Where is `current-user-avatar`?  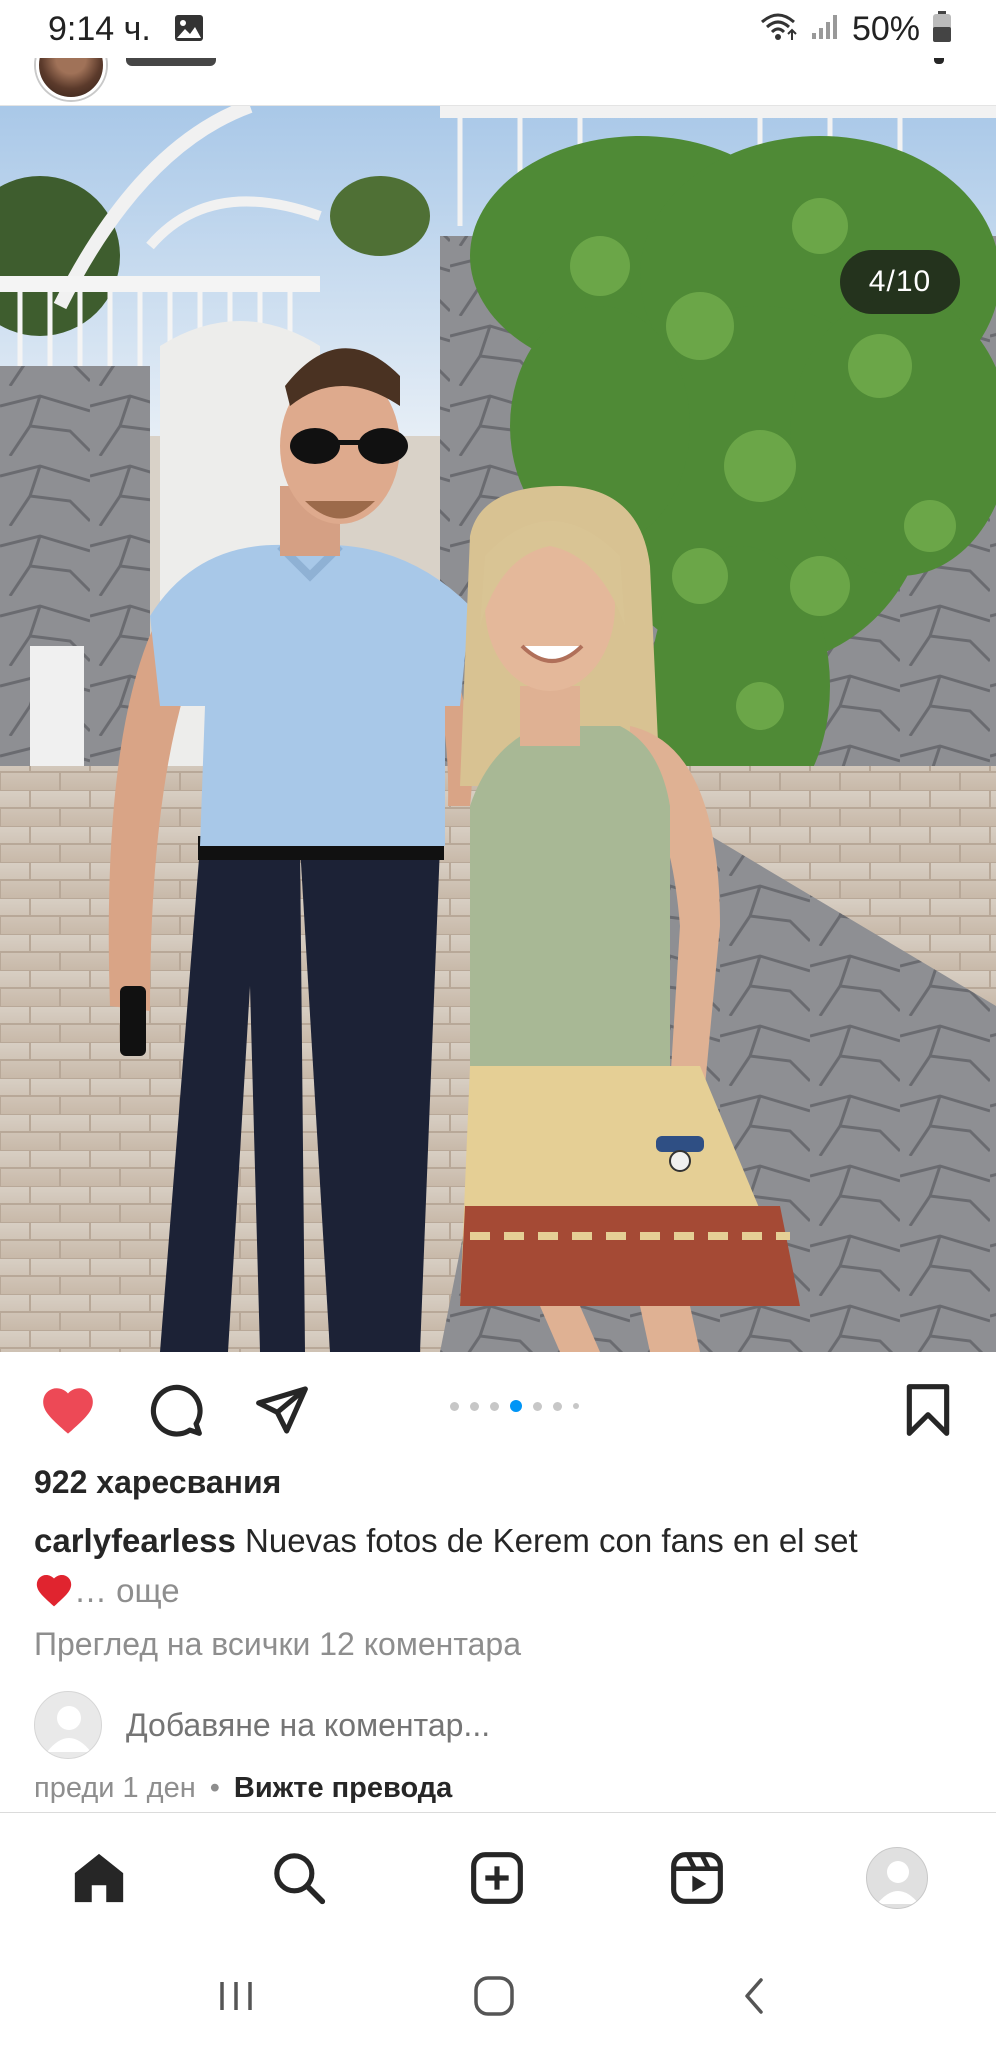
current-user-avatar is located at coordinates (68, 1725).